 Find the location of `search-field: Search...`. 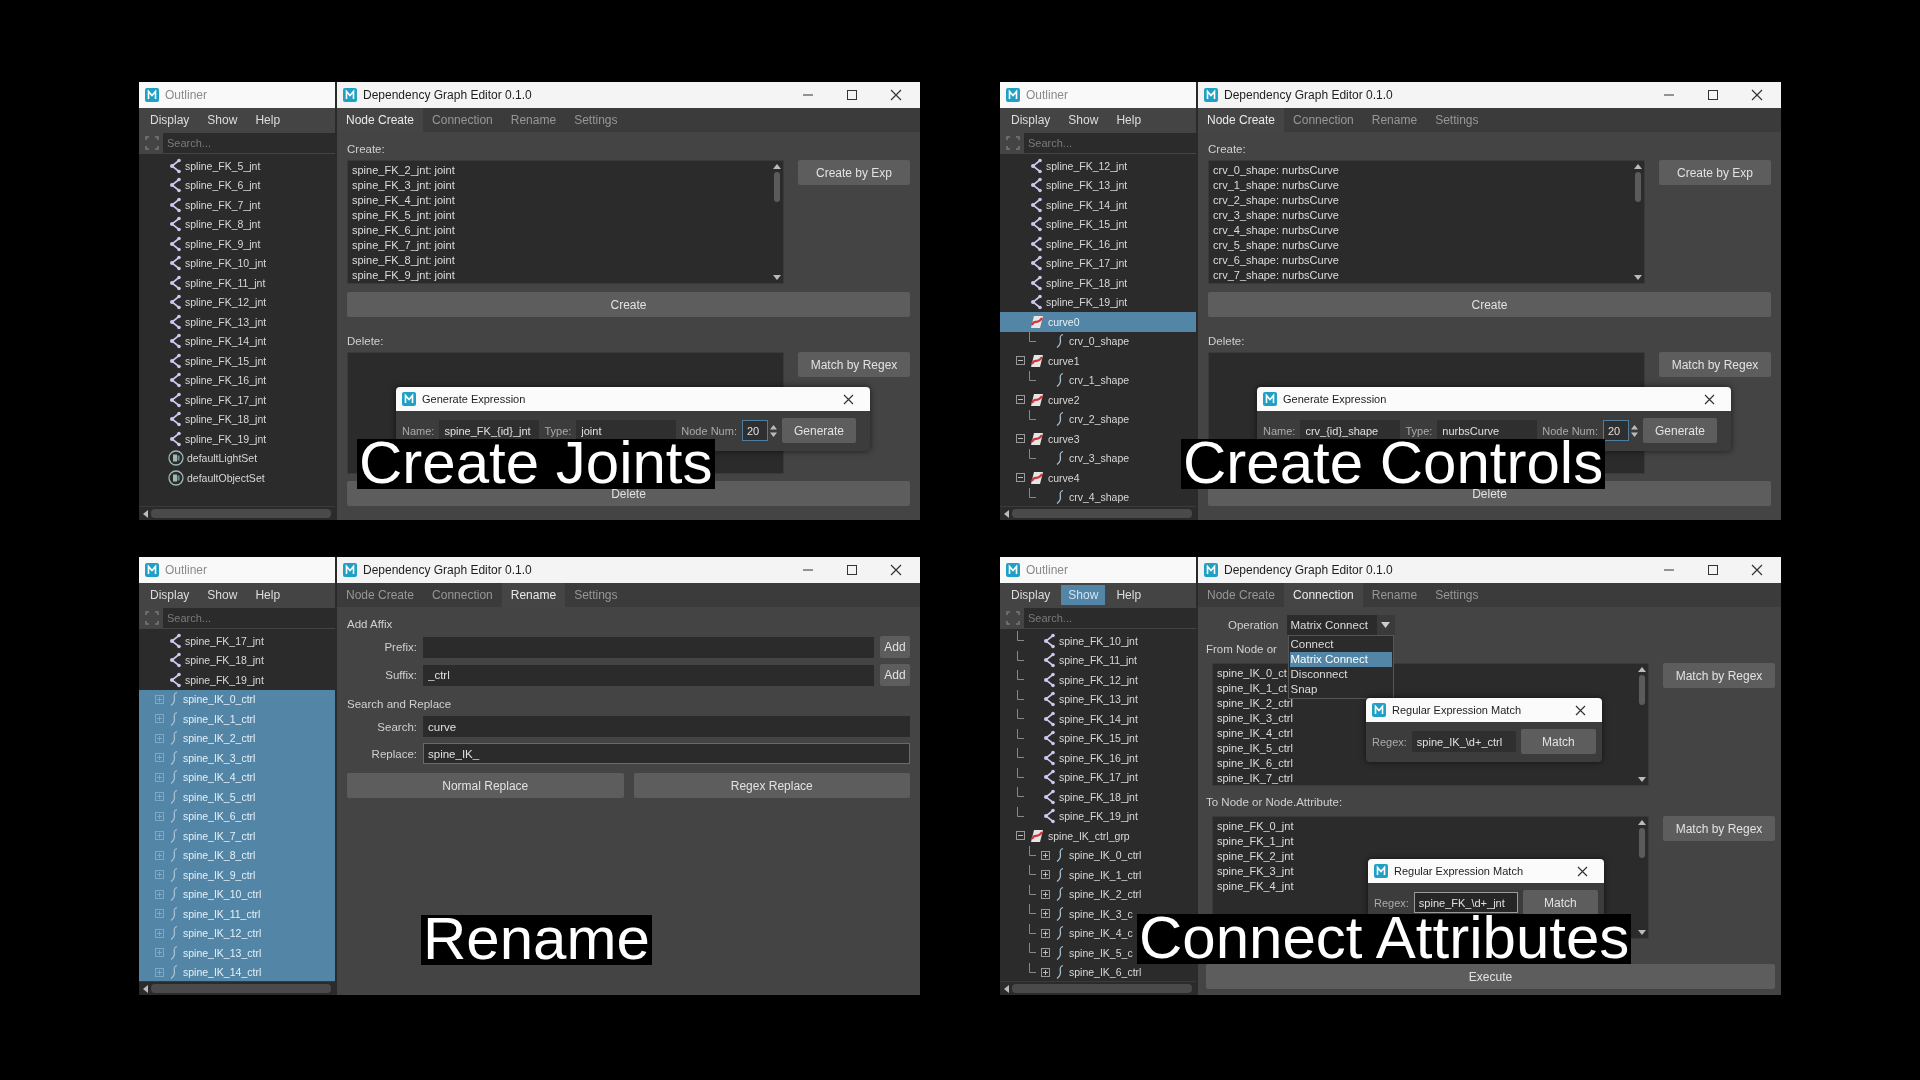

search-field: Search... is located at coordinates (1110, 143).